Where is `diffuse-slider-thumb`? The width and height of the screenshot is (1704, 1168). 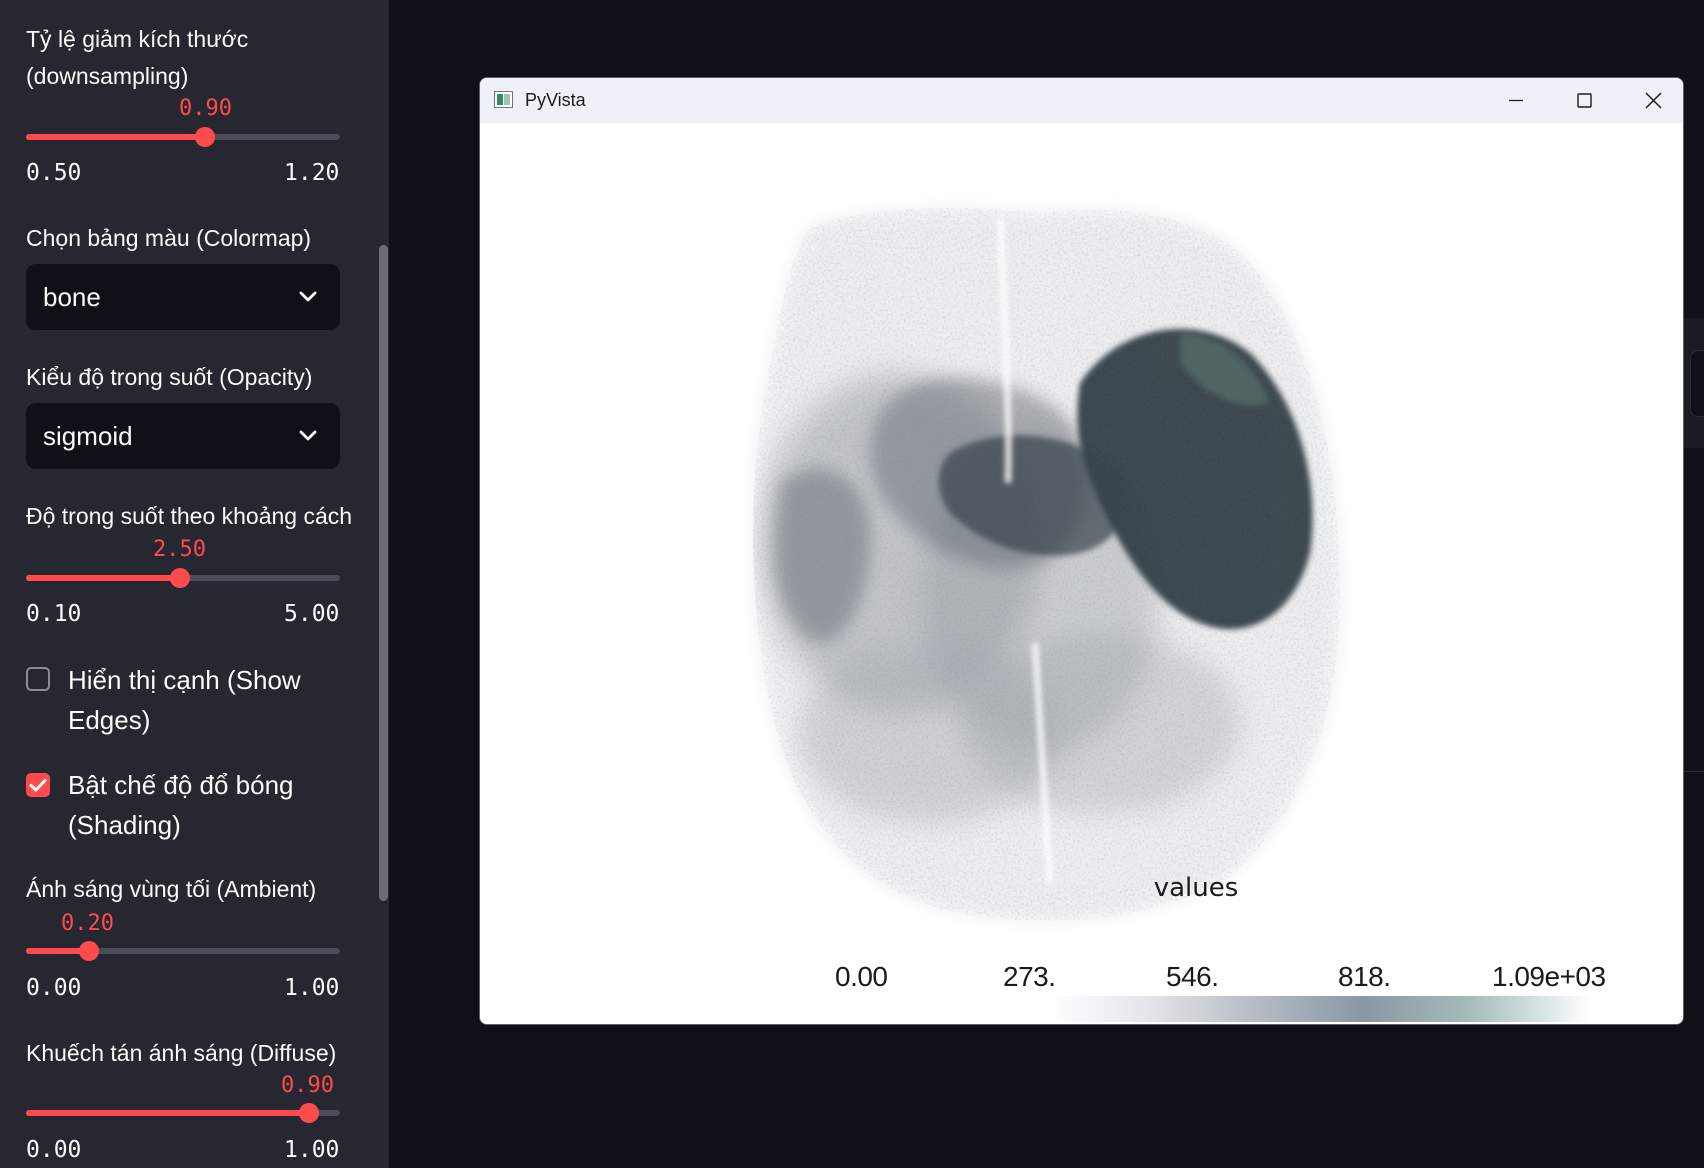
diffuse-slider-thumb is located at coordinates (309, 1113).